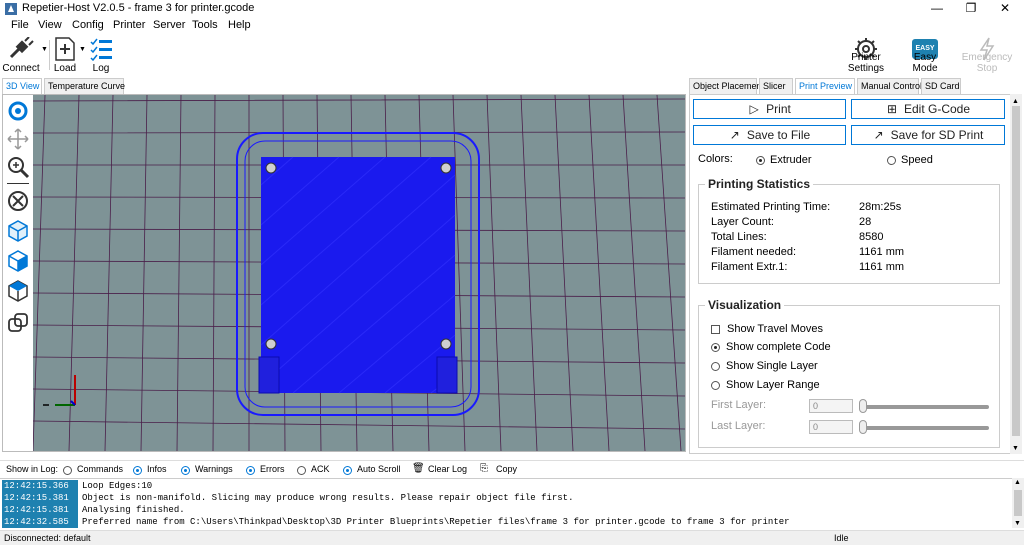  I want to click on first-layer-input: 0, so click(831, 406).